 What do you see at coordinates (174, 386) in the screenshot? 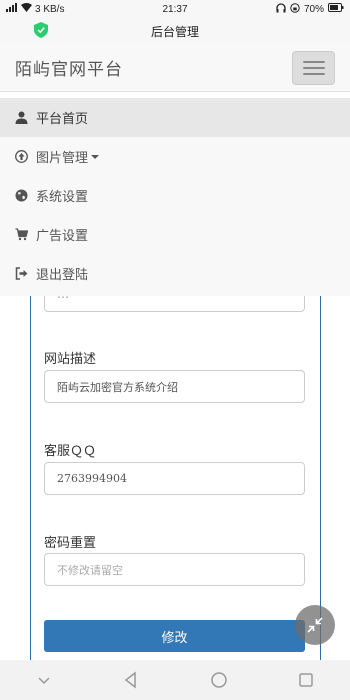
I see `desc-input: 陌屿云加密官方系统介绍` at bounding box center [174, 386].